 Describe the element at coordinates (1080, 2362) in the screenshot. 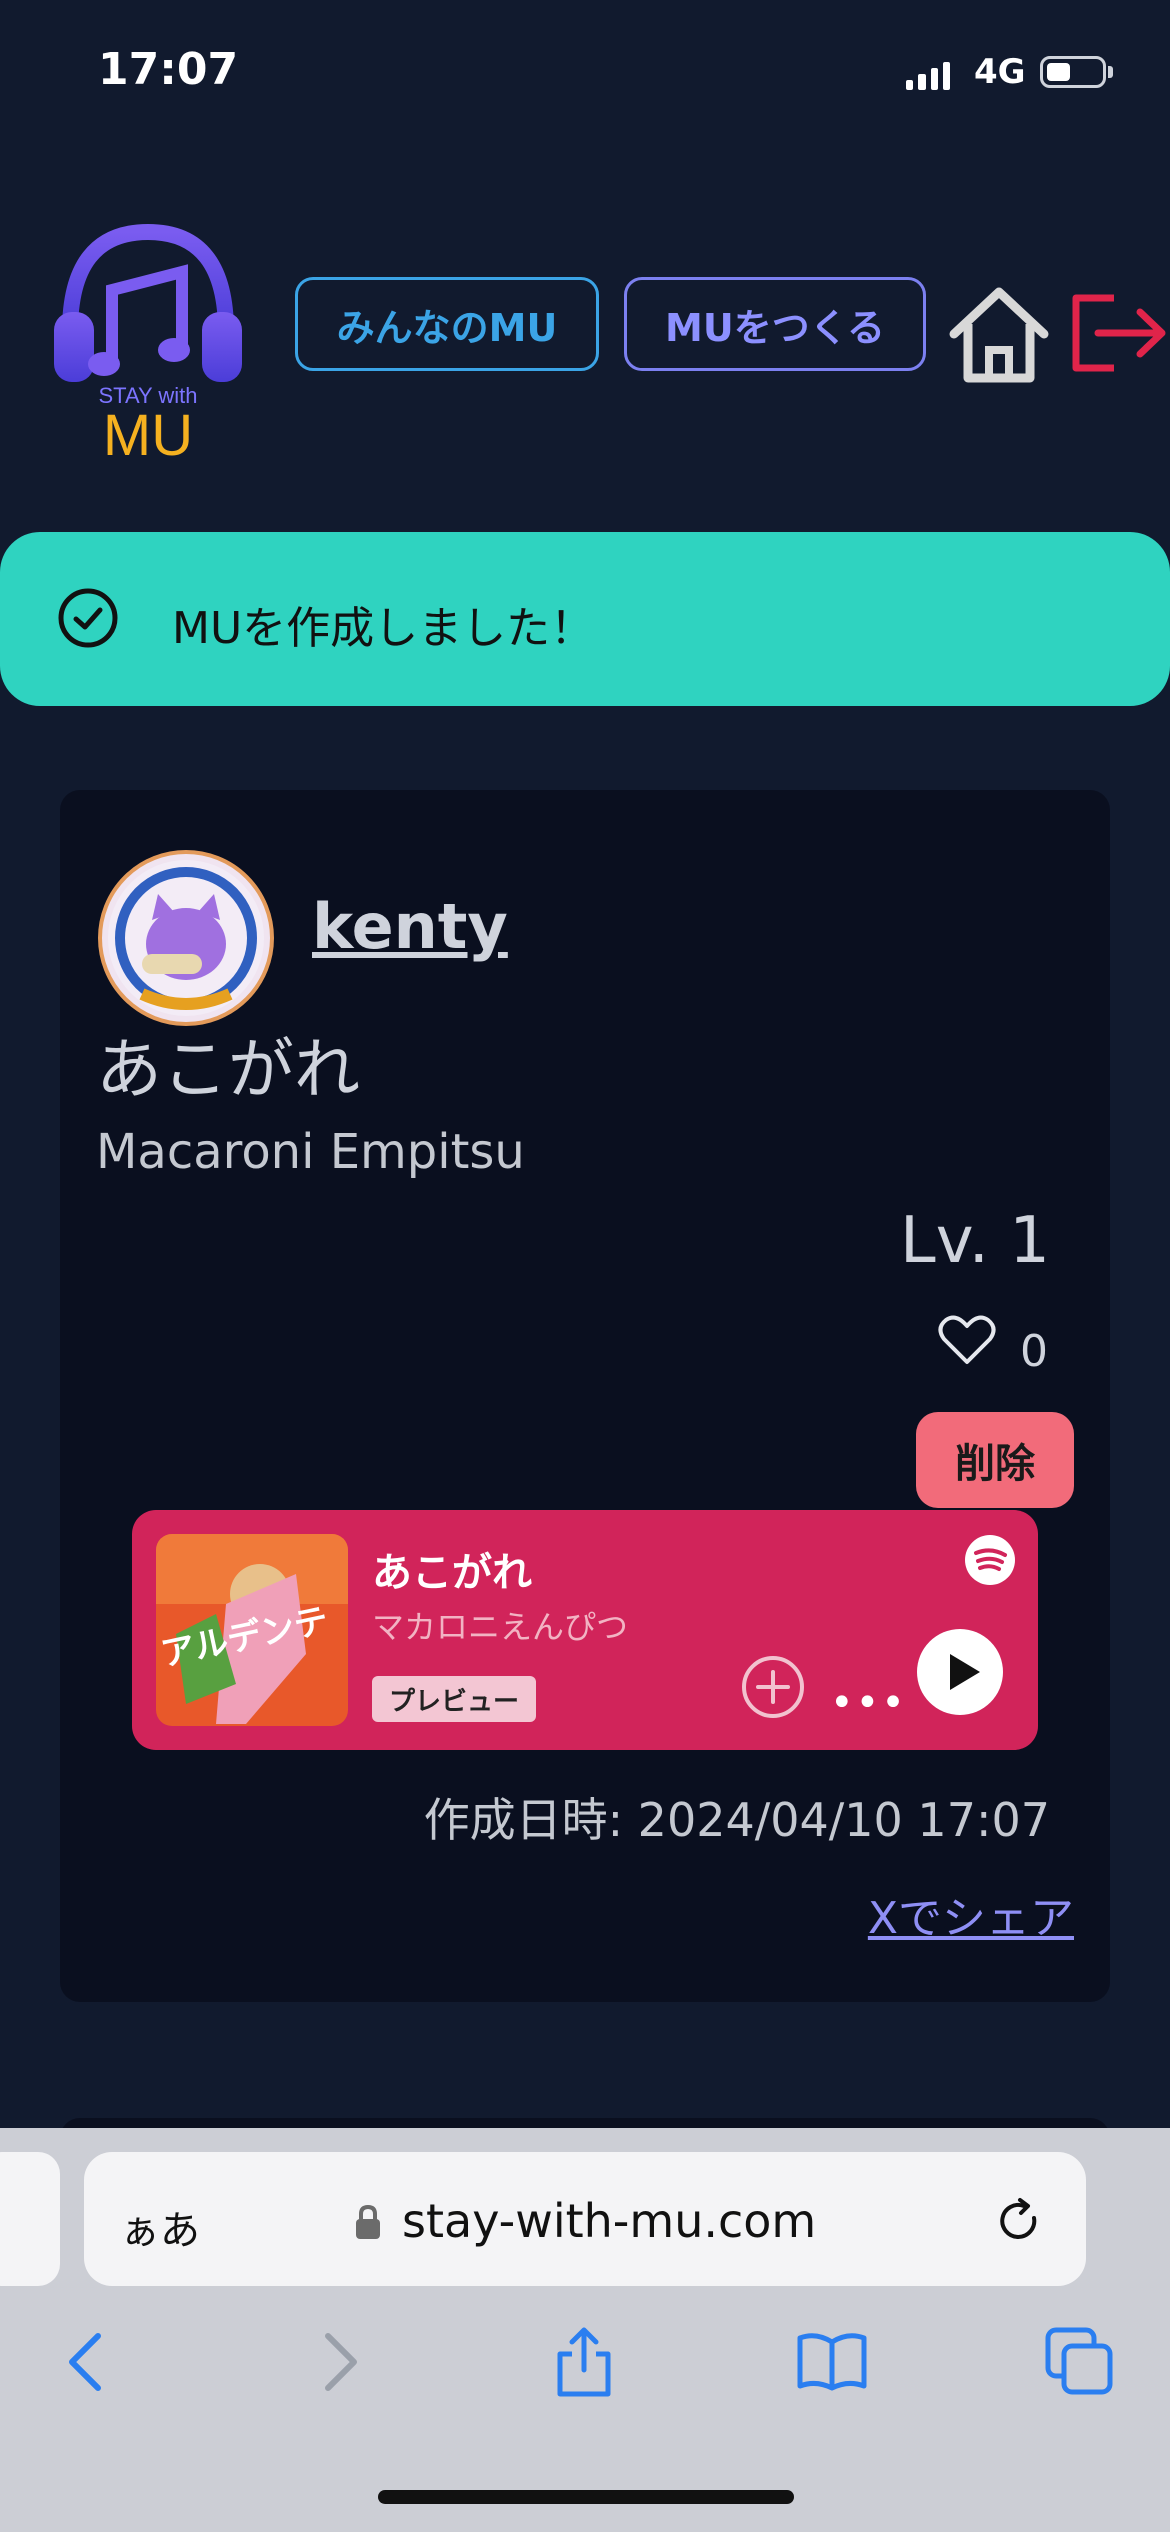

I see `tabs-icon` at that location.